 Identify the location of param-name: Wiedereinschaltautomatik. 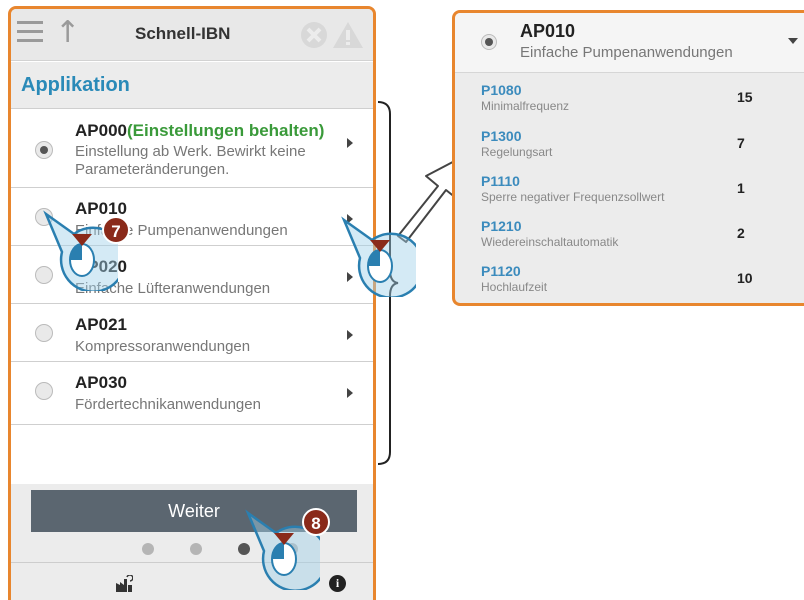
(550, 242).